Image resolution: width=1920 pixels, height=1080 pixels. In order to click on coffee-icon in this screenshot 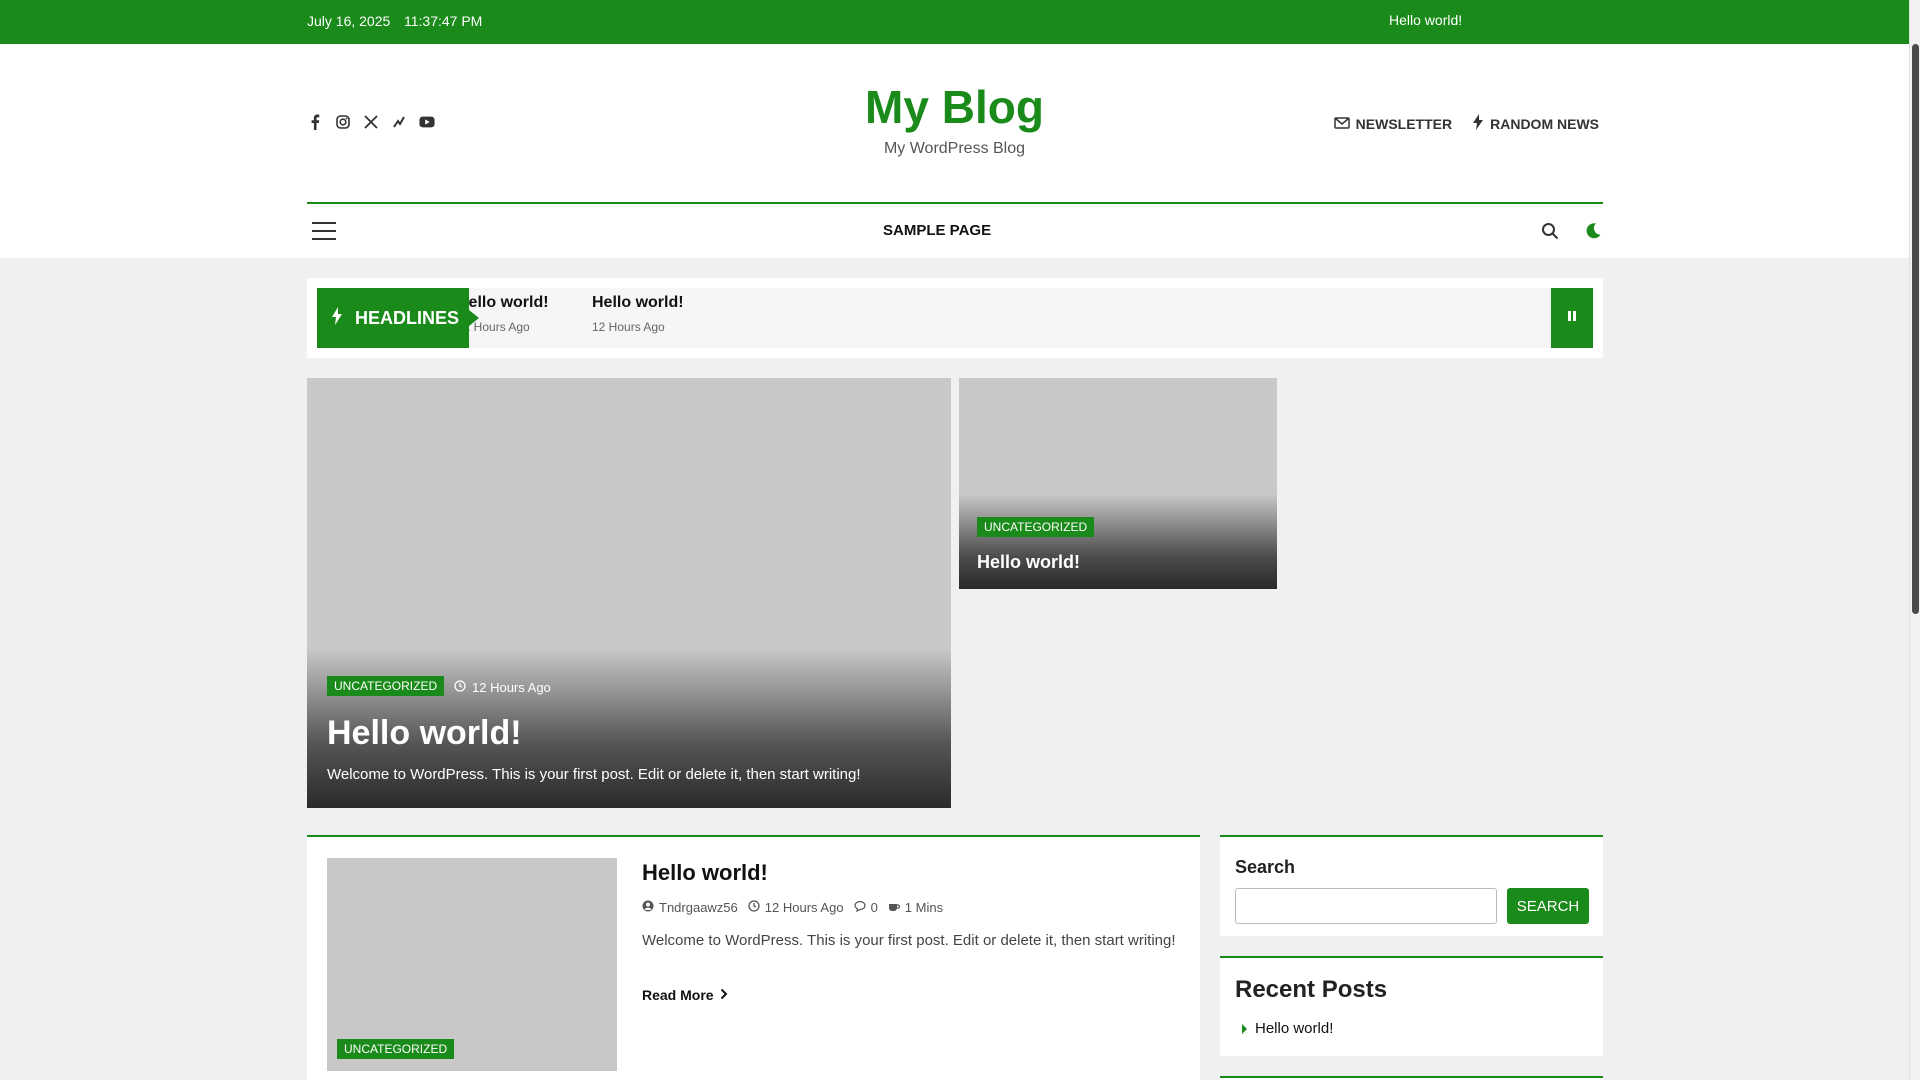, I will do `click(894, 907)`.